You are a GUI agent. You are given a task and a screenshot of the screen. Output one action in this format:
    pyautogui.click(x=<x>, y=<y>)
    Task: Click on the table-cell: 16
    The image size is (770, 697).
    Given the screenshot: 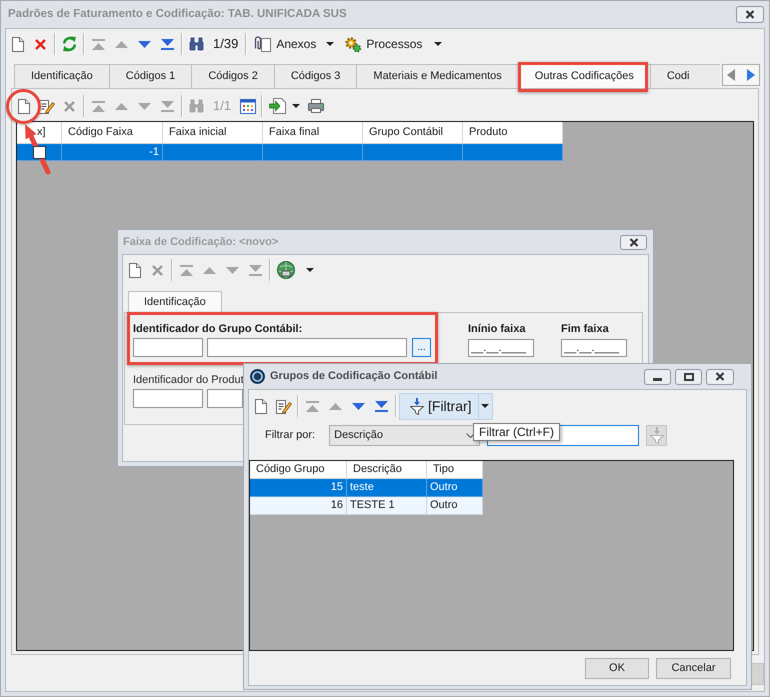 What is the action you would take?
    pyautogui.click(x=298, y=506)
    